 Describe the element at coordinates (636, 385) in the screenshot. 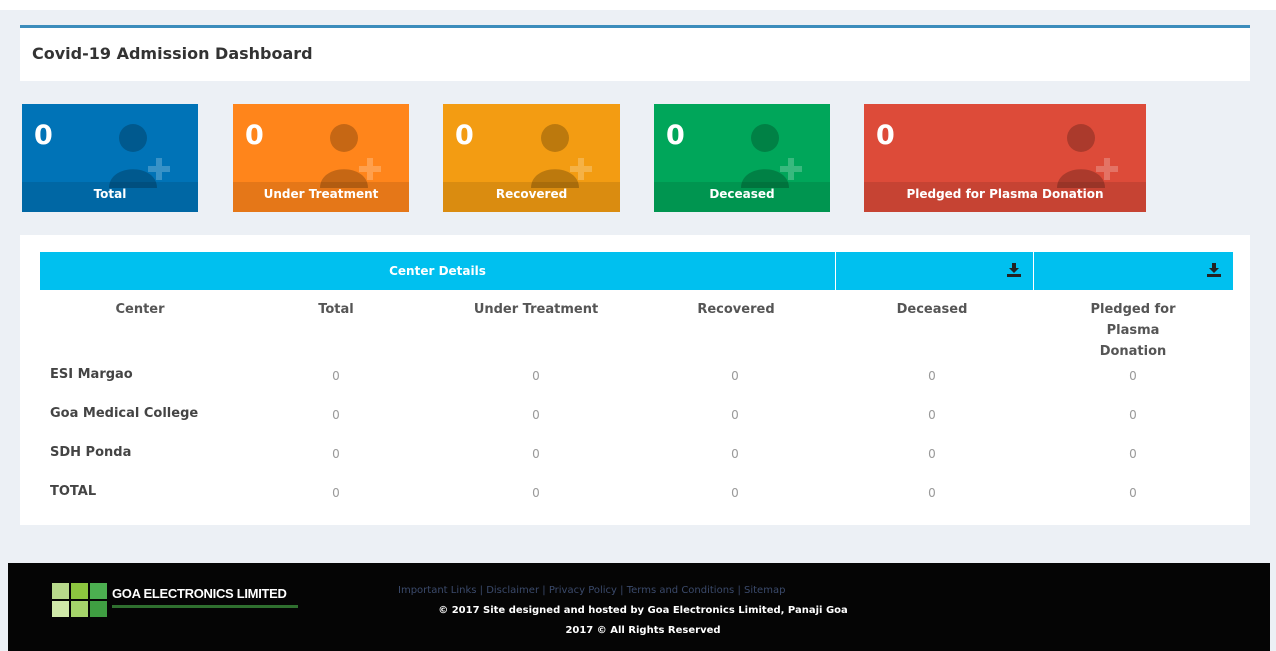

I see `table-row: ESI Margao 0 0 0 0 0` at that location.